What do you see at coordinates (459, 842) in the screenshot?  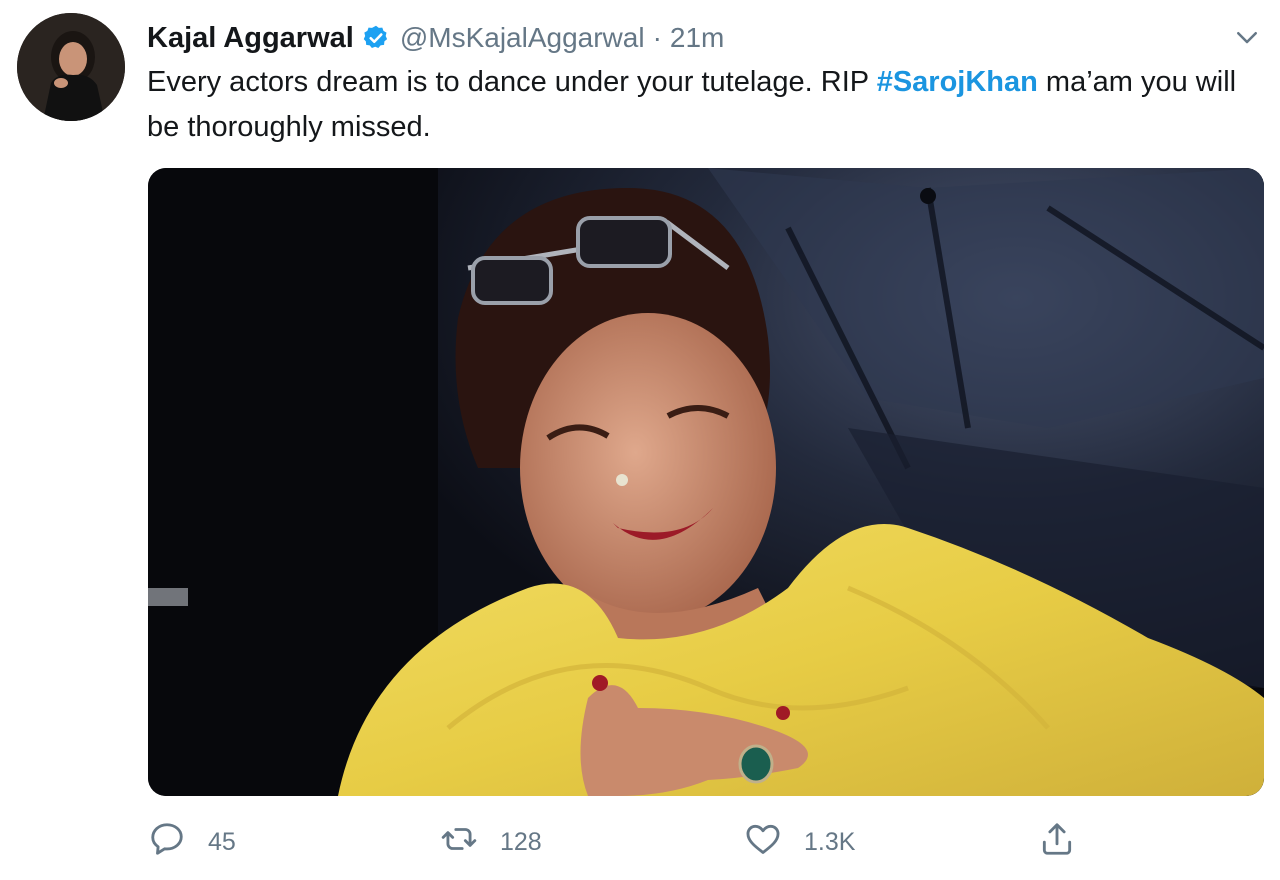 I see `retweet-icon` at bounding box center [459, 842].